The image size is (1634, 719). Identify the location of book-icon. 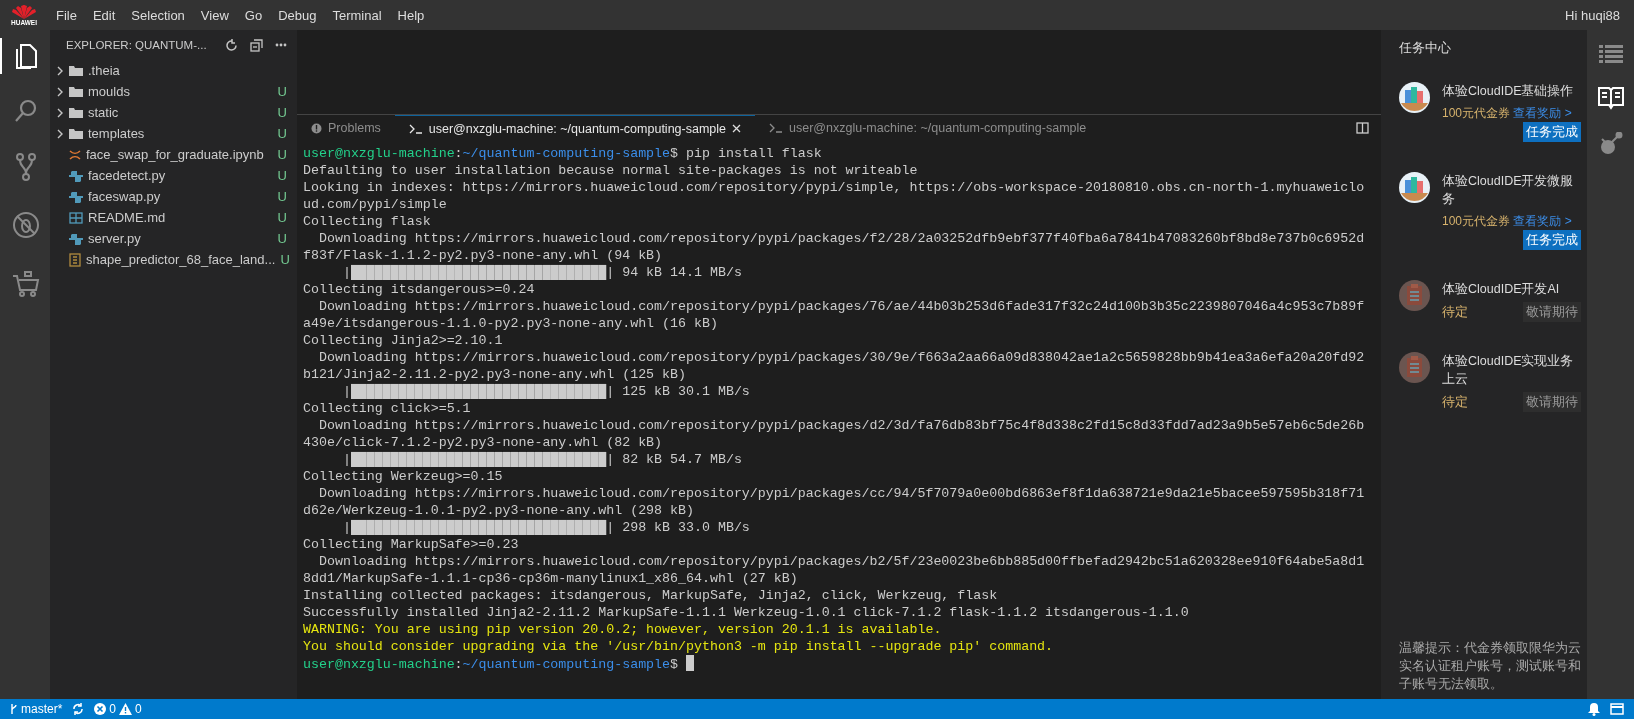
(1610, 98).